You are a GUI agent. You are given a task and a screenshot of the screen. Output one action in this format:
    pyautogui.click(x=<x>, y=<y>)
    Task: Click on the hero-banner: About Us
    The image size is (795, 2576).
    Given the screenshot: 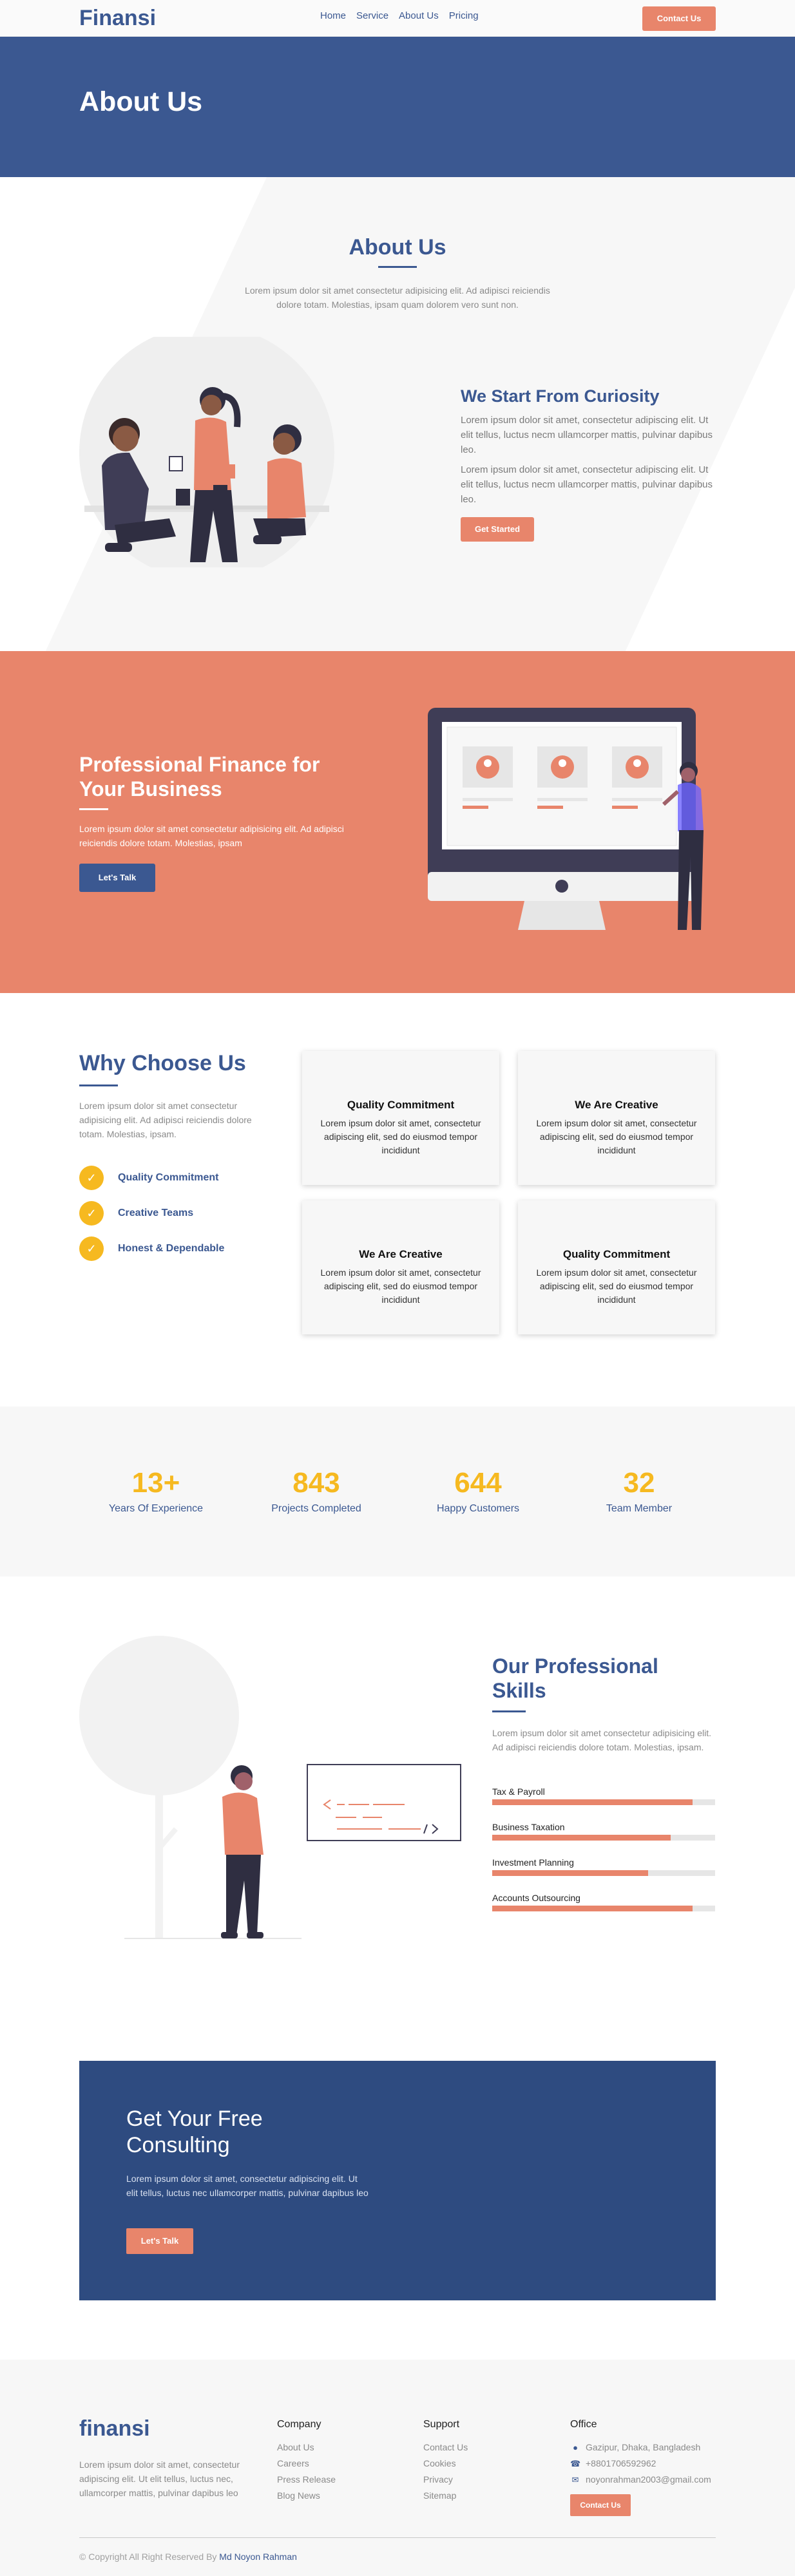 What is the action you would take?
    pyautogui.click(x=397, y=107)
    